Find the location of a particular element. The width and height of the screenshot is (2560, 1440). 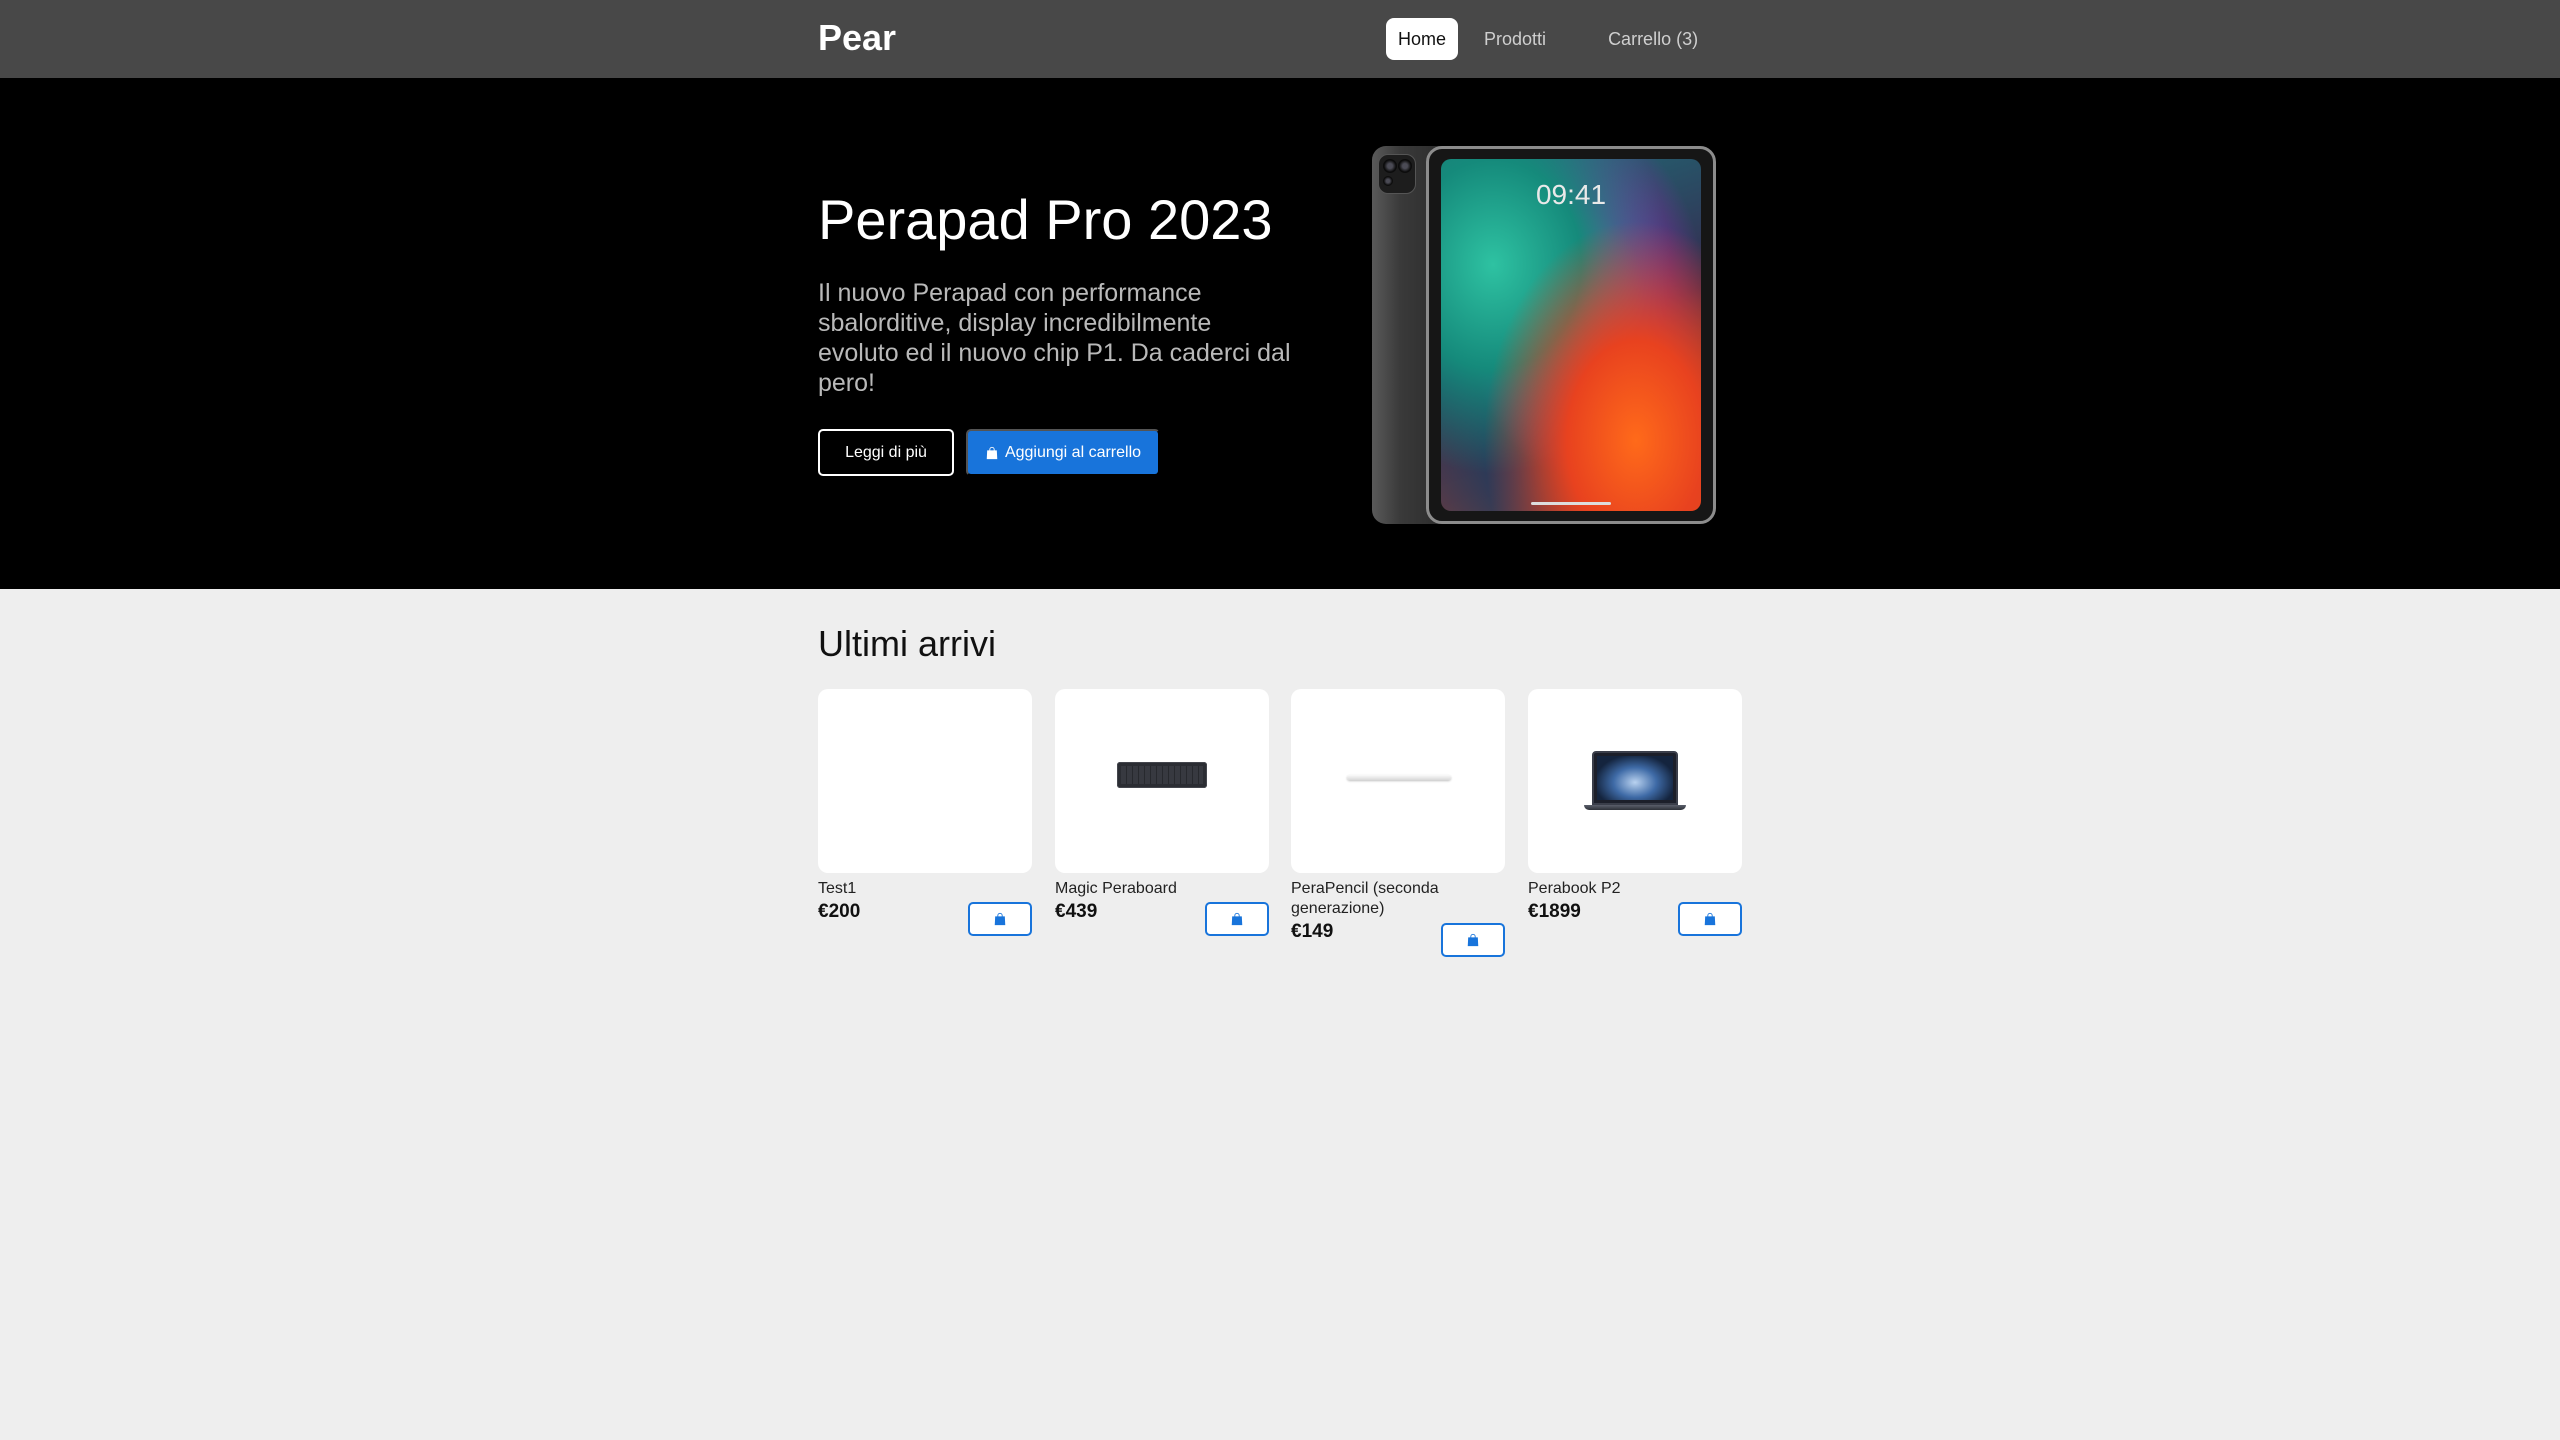

section-title: Ultimi arrivi is located at coordinates (907, 643).